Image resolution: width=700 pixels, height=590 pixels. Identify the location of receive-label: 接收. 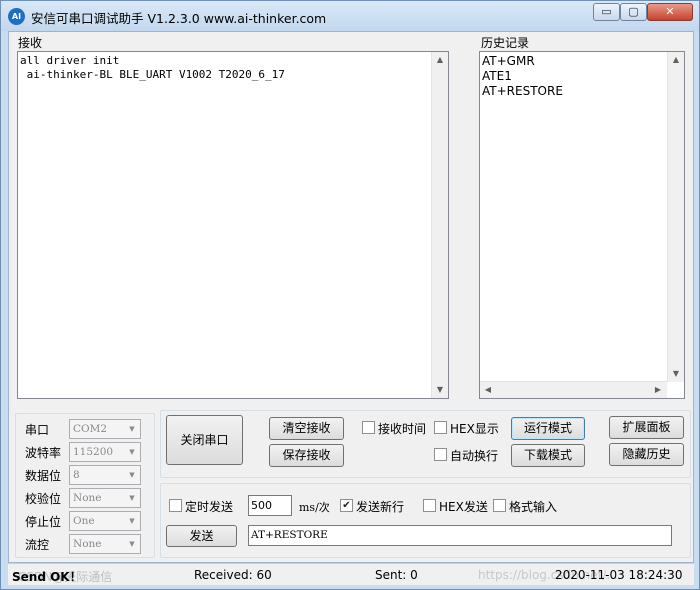
(30, 43).